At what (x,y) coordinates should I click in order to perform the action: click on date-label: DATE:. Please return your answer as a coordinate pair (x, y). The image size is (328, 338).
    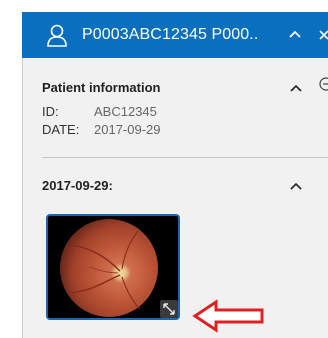
    Looking at the image, I should click on (61, 129).